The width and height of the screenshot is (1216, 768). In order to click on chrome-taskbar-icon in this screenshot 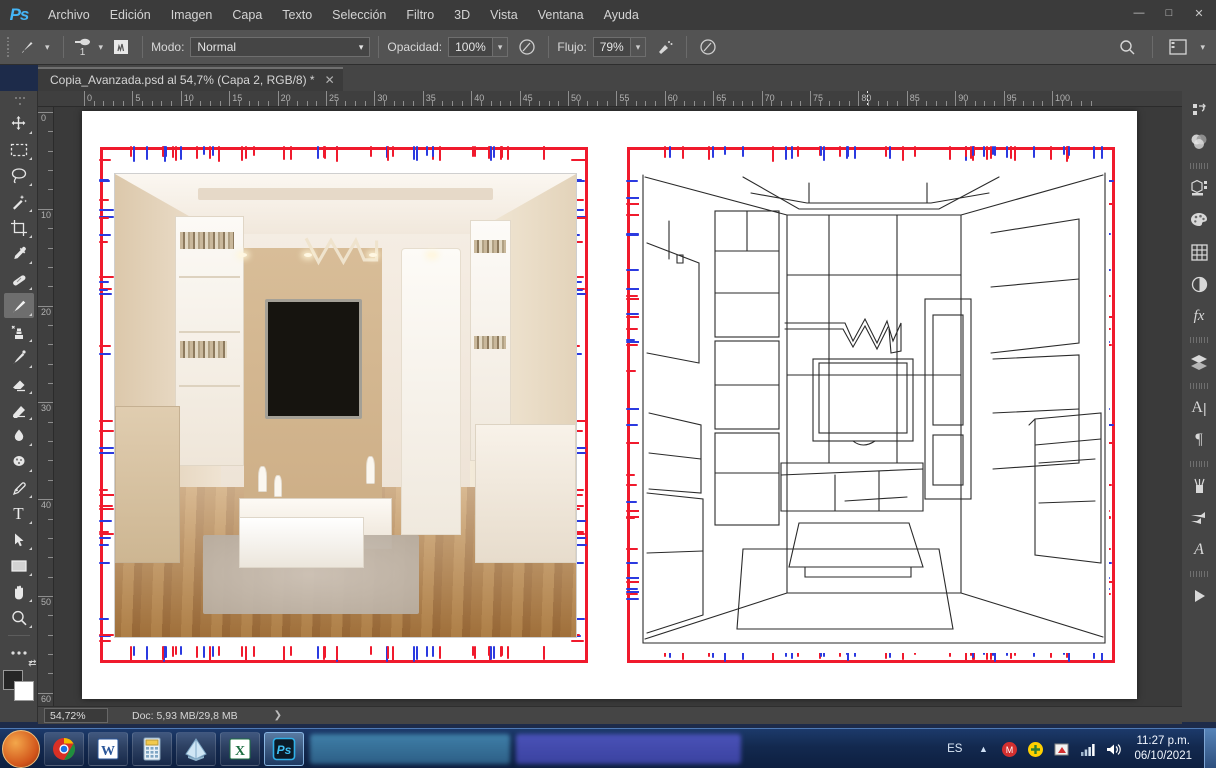, I will do `click(64, 748)`.